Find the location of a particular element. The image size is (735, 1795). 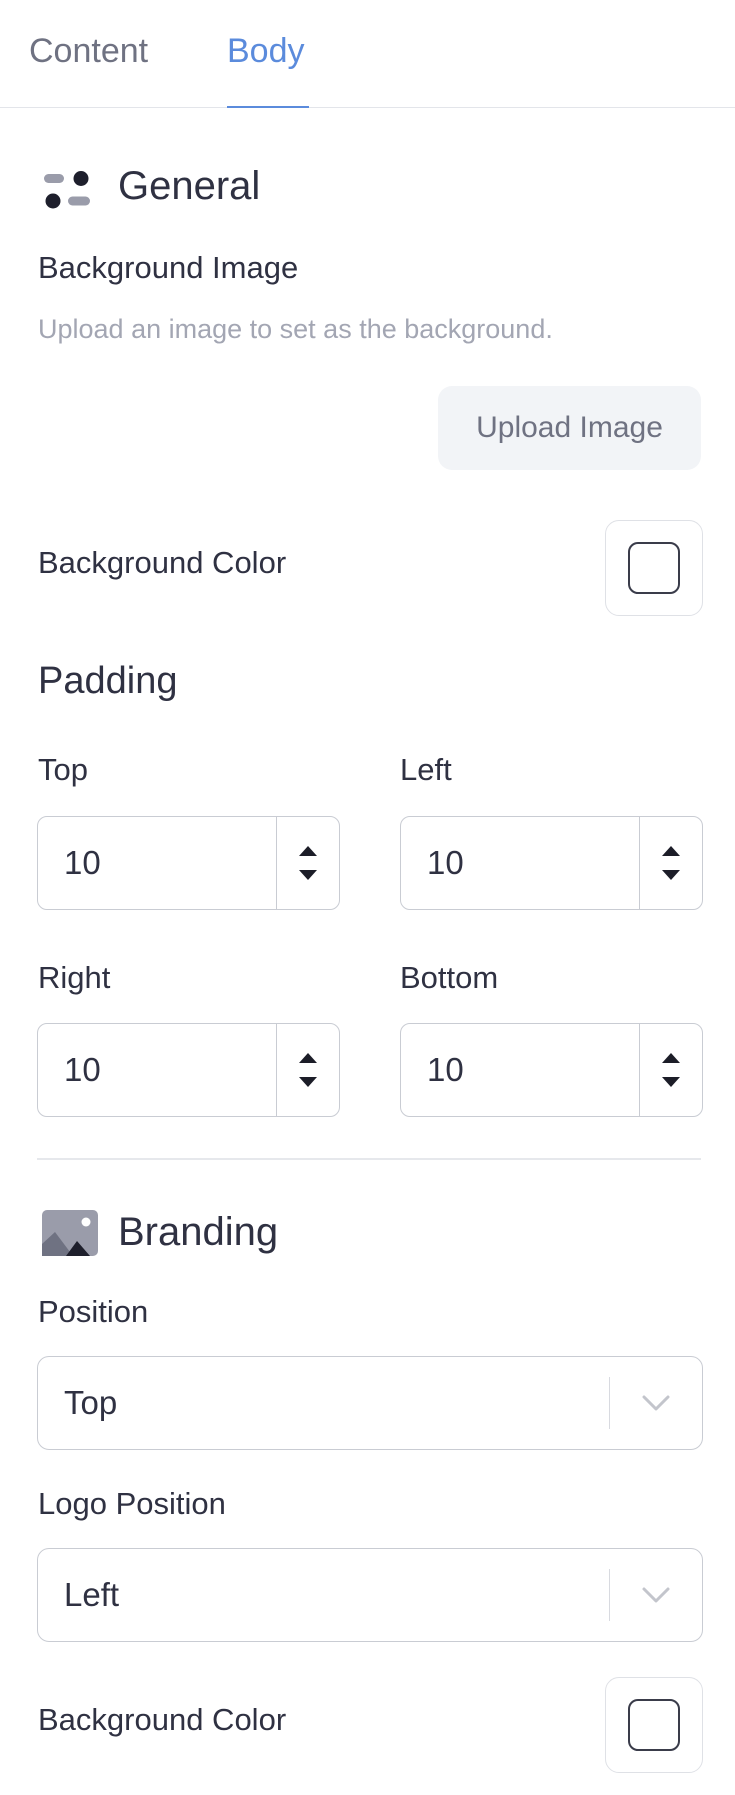

branding-background-color-swatch is located at coordinates (654, 1725).